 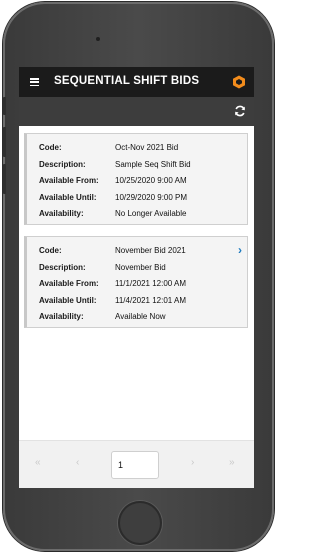 I want to click on app-header: SEQUENTIAL SHIFT BIDS, so click(x=136, y=82).